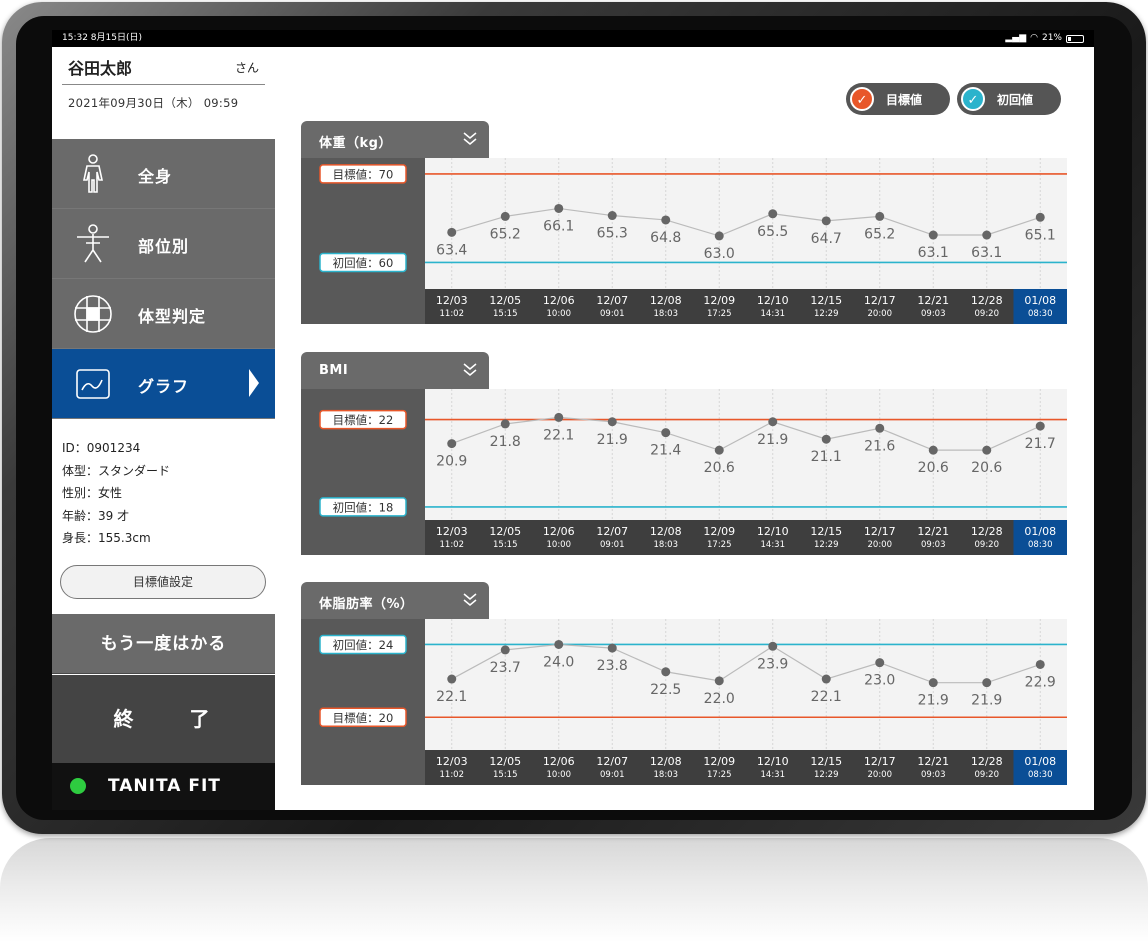  What do you see at coordinates (246, 68) in the screenshot?
I see `user-honorific: さん` at bounding box center [246, 68].